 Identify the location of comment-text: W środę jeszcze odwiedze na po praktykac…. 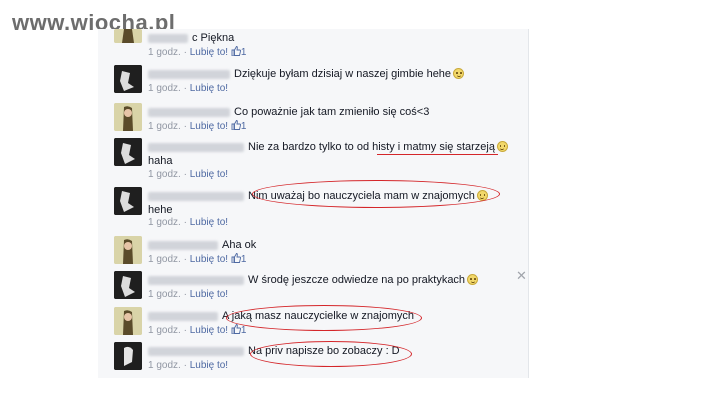
(357, 280).